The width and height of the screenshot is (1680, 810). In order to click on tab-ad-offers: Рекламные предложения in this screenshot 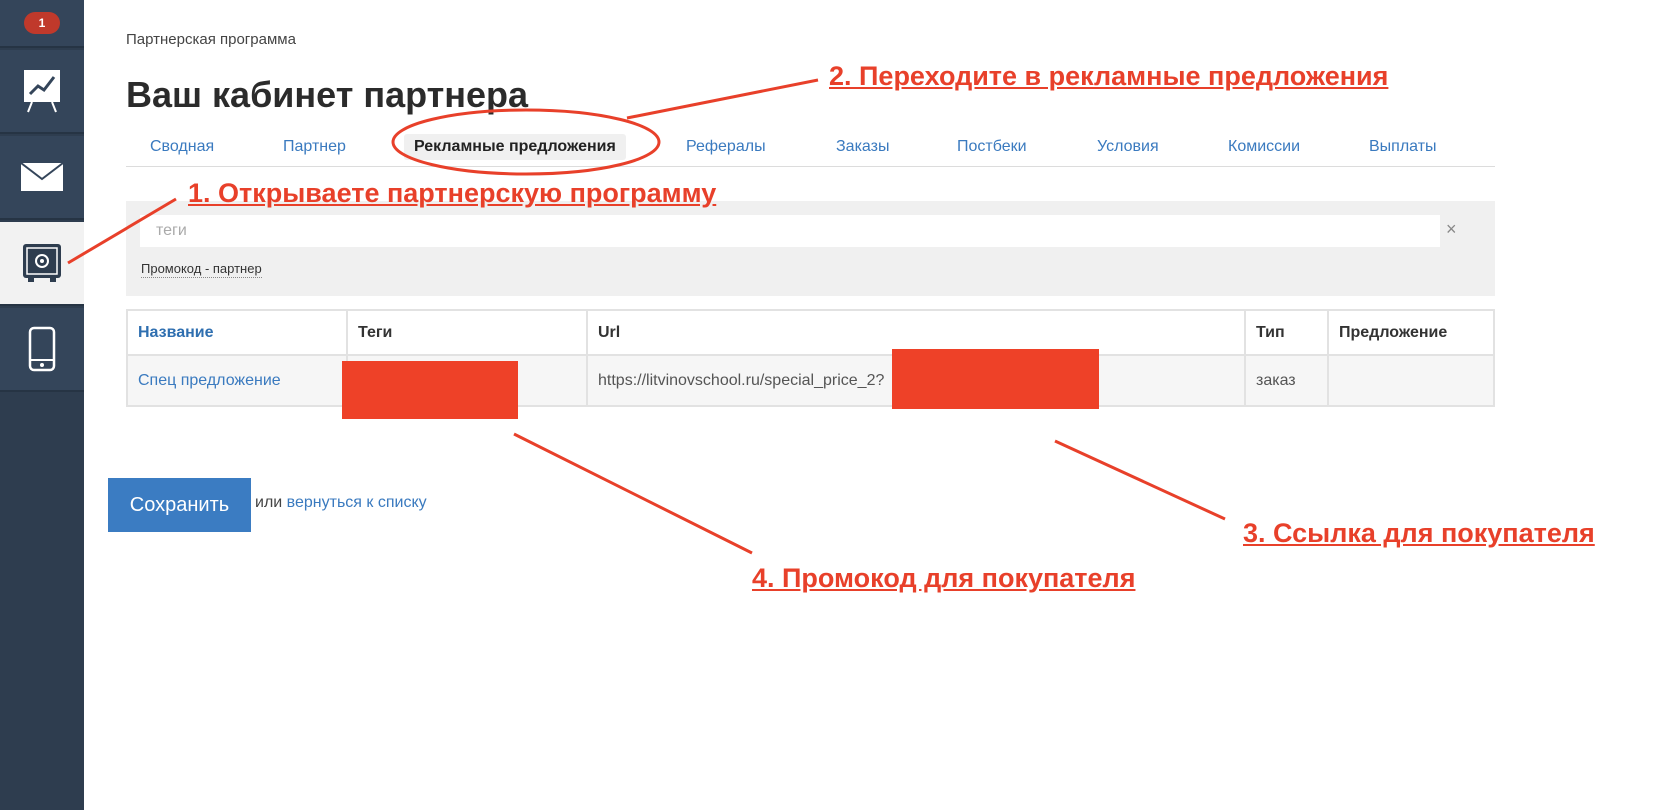, I will do `click(515, 147)`.